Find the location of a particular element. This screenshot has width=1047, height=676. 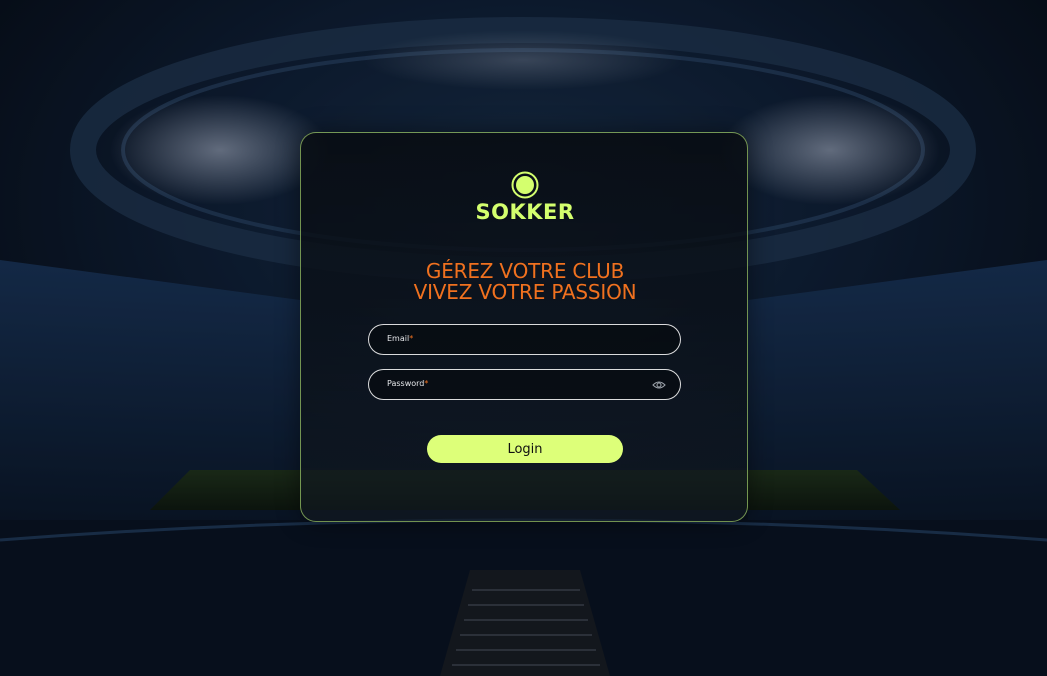

password-field: Password* is located at coordinates (524, 384).